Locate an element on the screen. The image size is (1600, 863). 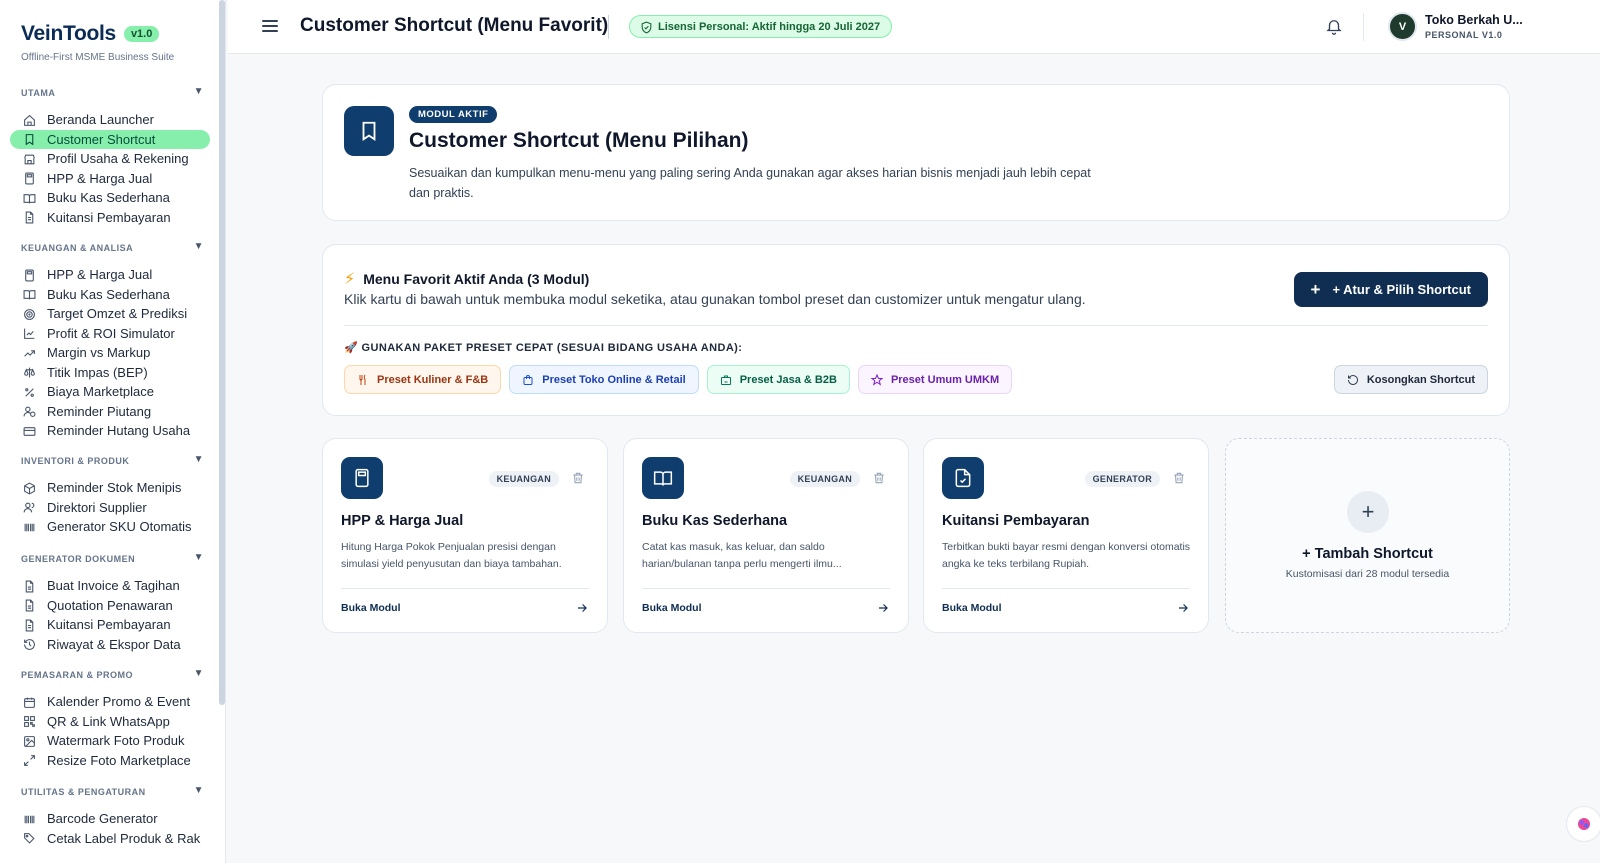
brand: VeinTools v1.0 is located at coordinates (90, 34).